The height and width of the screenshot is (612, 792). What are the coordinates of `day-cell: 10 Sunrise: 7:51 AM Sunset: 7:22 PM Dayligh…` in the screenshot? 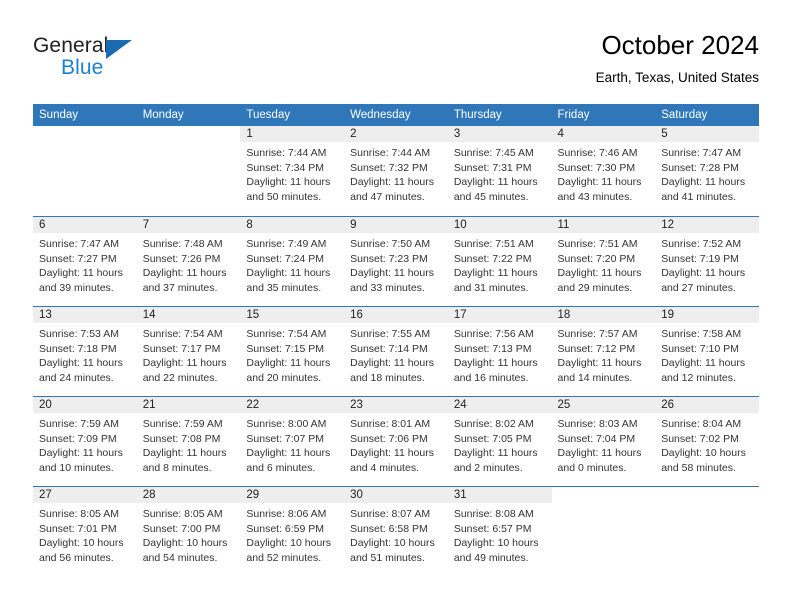 It's located at (499, 261).